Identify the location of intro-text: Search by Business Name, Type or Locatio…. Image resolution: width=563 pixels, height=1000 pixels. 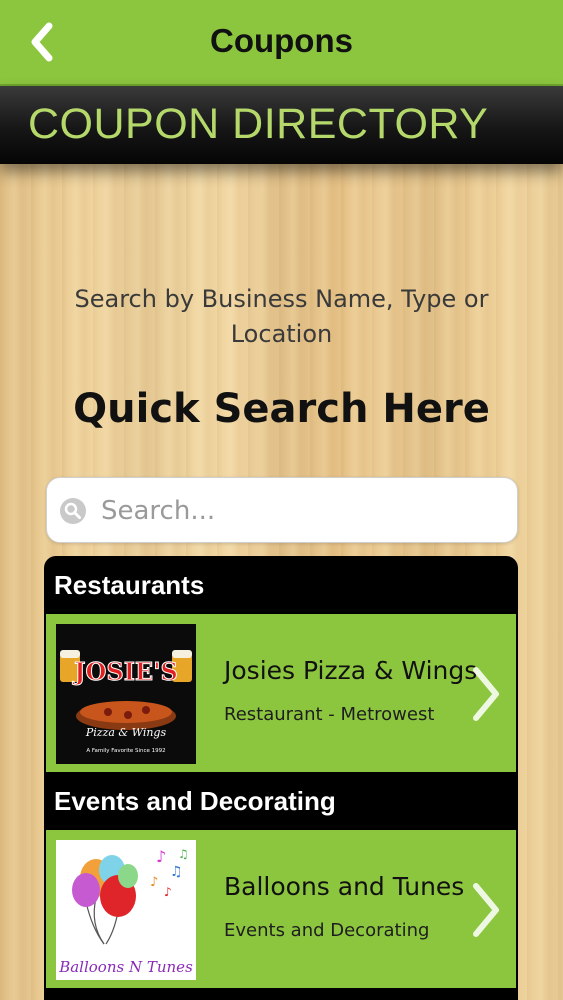
(281, 316).